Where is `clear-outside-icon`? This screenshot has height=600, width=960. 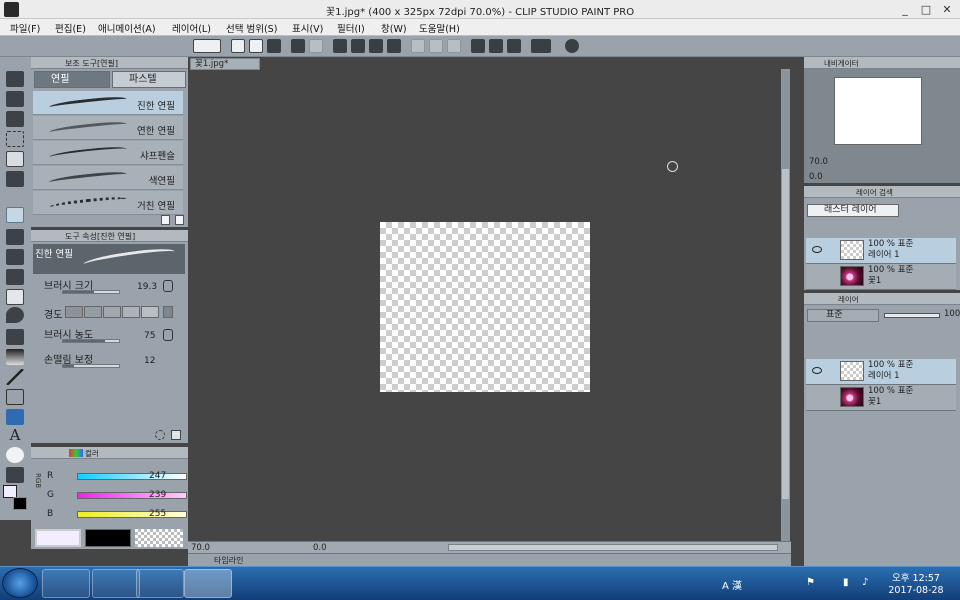
clear-outside-icon is located at coordinates (358, 46).